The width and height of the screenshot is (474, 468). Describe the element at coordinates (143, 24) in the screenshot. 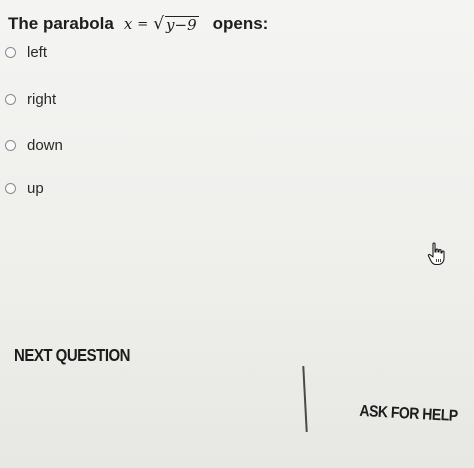

I see `equation-equals: =` at that location.